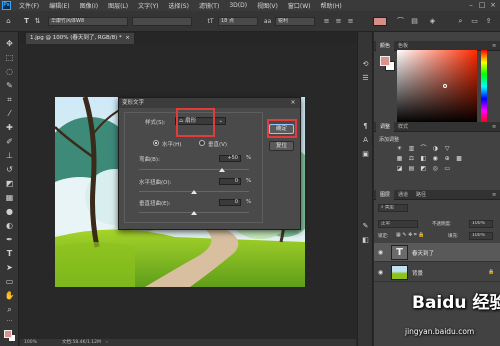 This screenshot has height=346, width=500. I want to click on brush-settings-icon: ✎, so click(365, 226).